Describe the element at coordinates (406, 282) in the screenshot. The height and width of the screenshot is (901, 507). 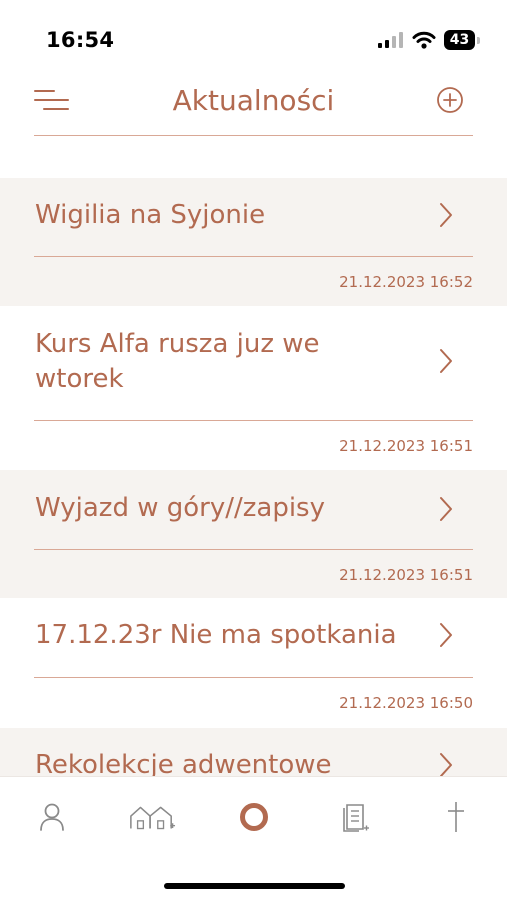
I see `news-item-date: 21.12.2023 16:52` at that location.